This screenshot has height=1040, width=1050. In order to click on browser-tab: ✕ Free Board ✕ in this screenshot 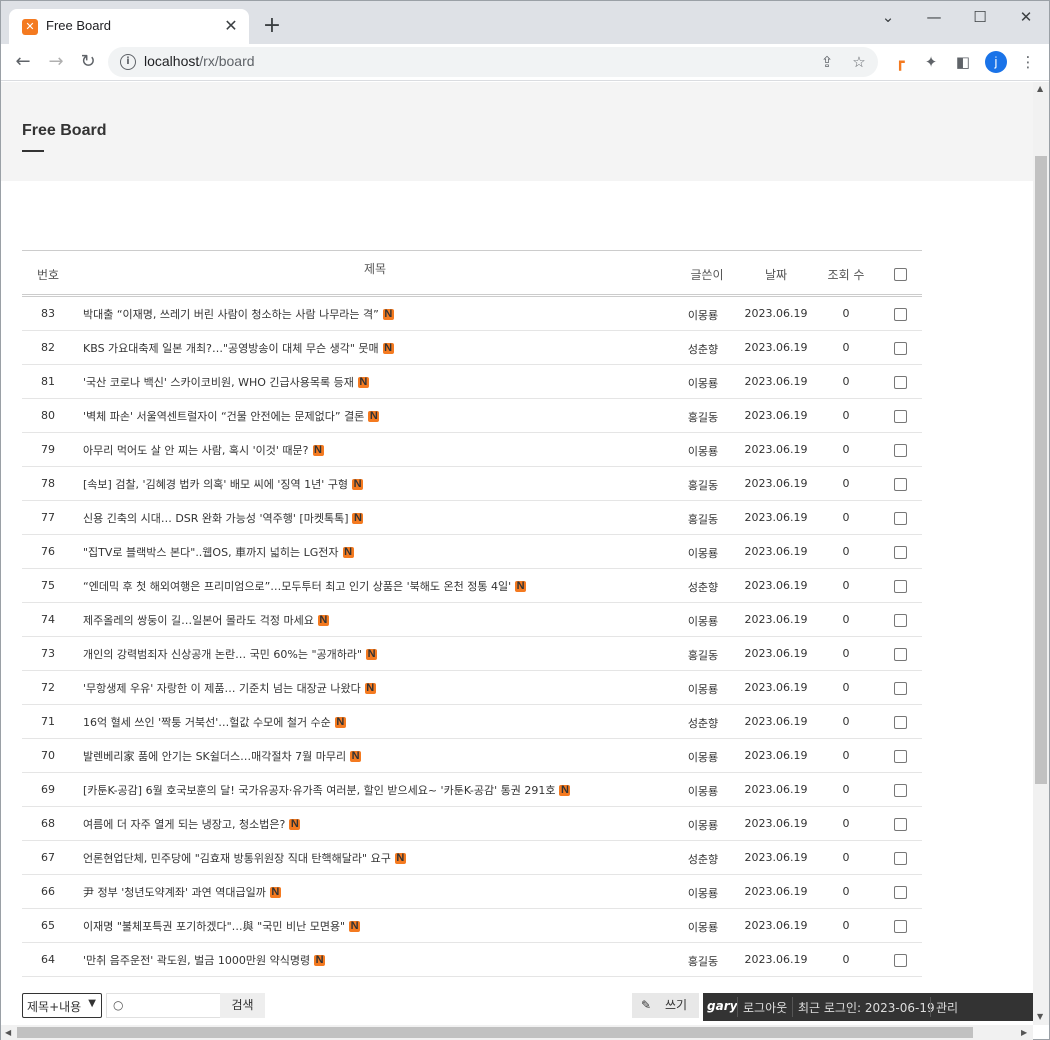, I will do `click(129, 26)`.